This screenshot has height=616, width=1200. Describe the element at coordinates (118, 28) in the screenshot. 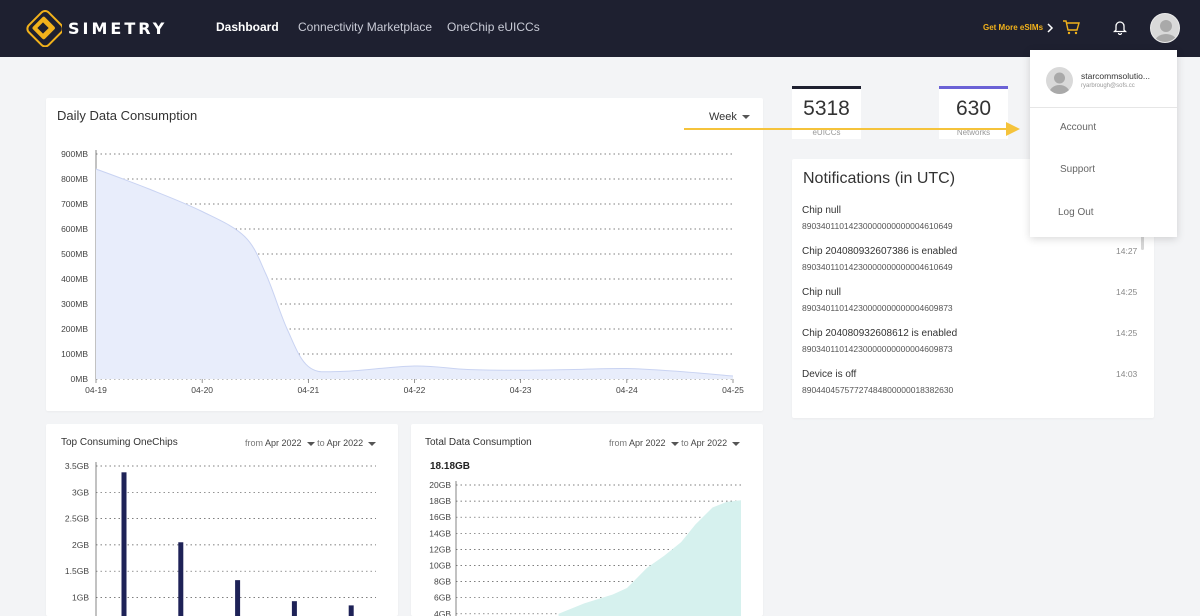

I see `brand-name: SIMETRY` at that location.